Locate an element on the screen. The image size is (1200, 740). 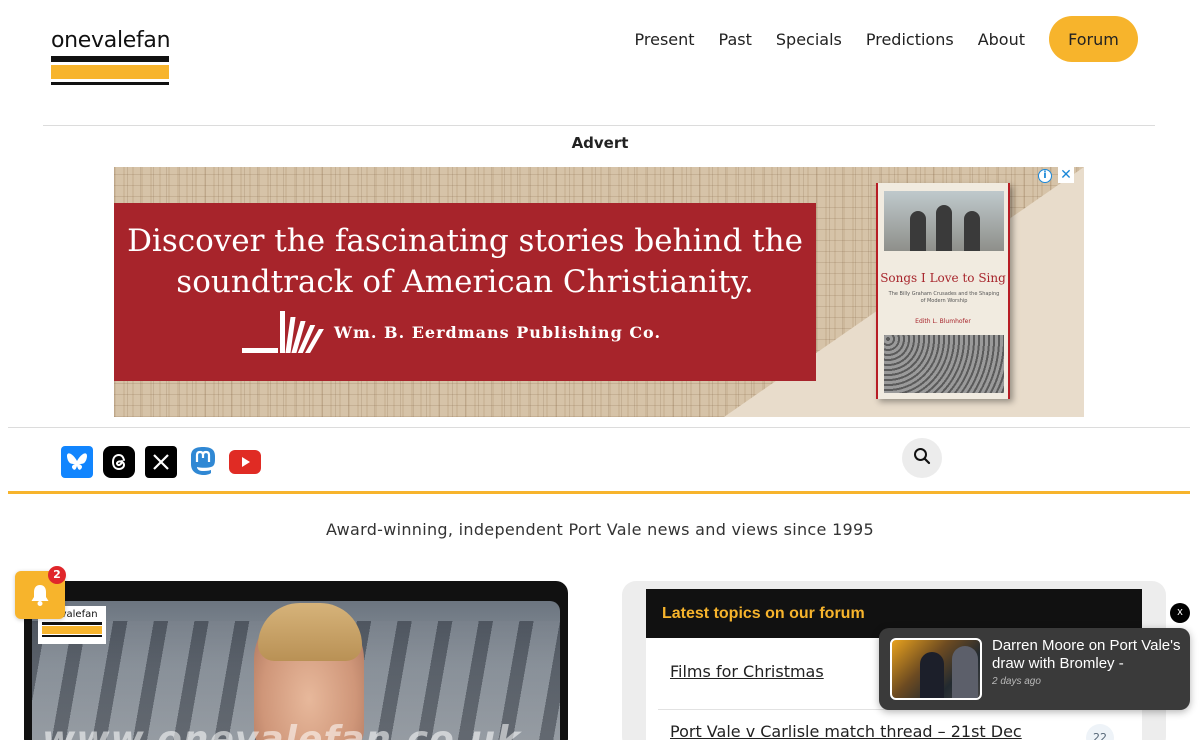
social-links is located at coordinates (166, 462).